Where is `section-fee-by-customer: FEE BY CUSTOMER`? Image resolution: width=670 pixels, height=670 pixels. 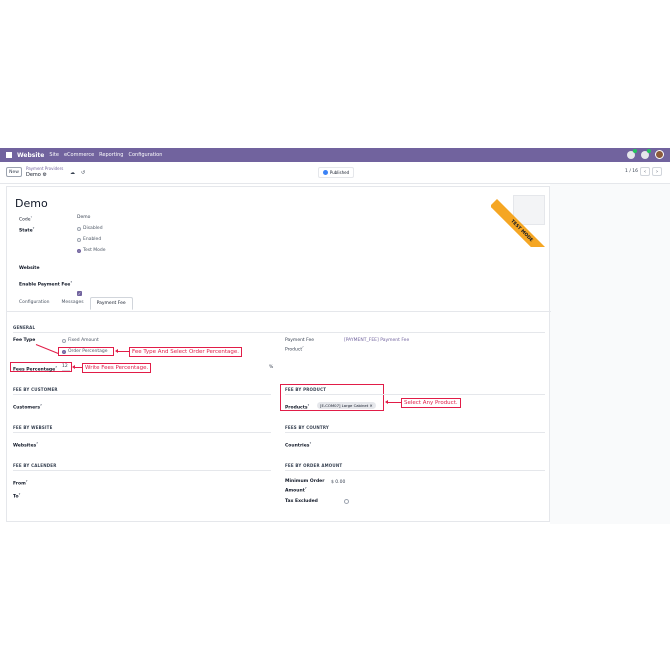
section-fee-by-customer: FEE BY CUSTOMER is located at coordinates (35, 389).